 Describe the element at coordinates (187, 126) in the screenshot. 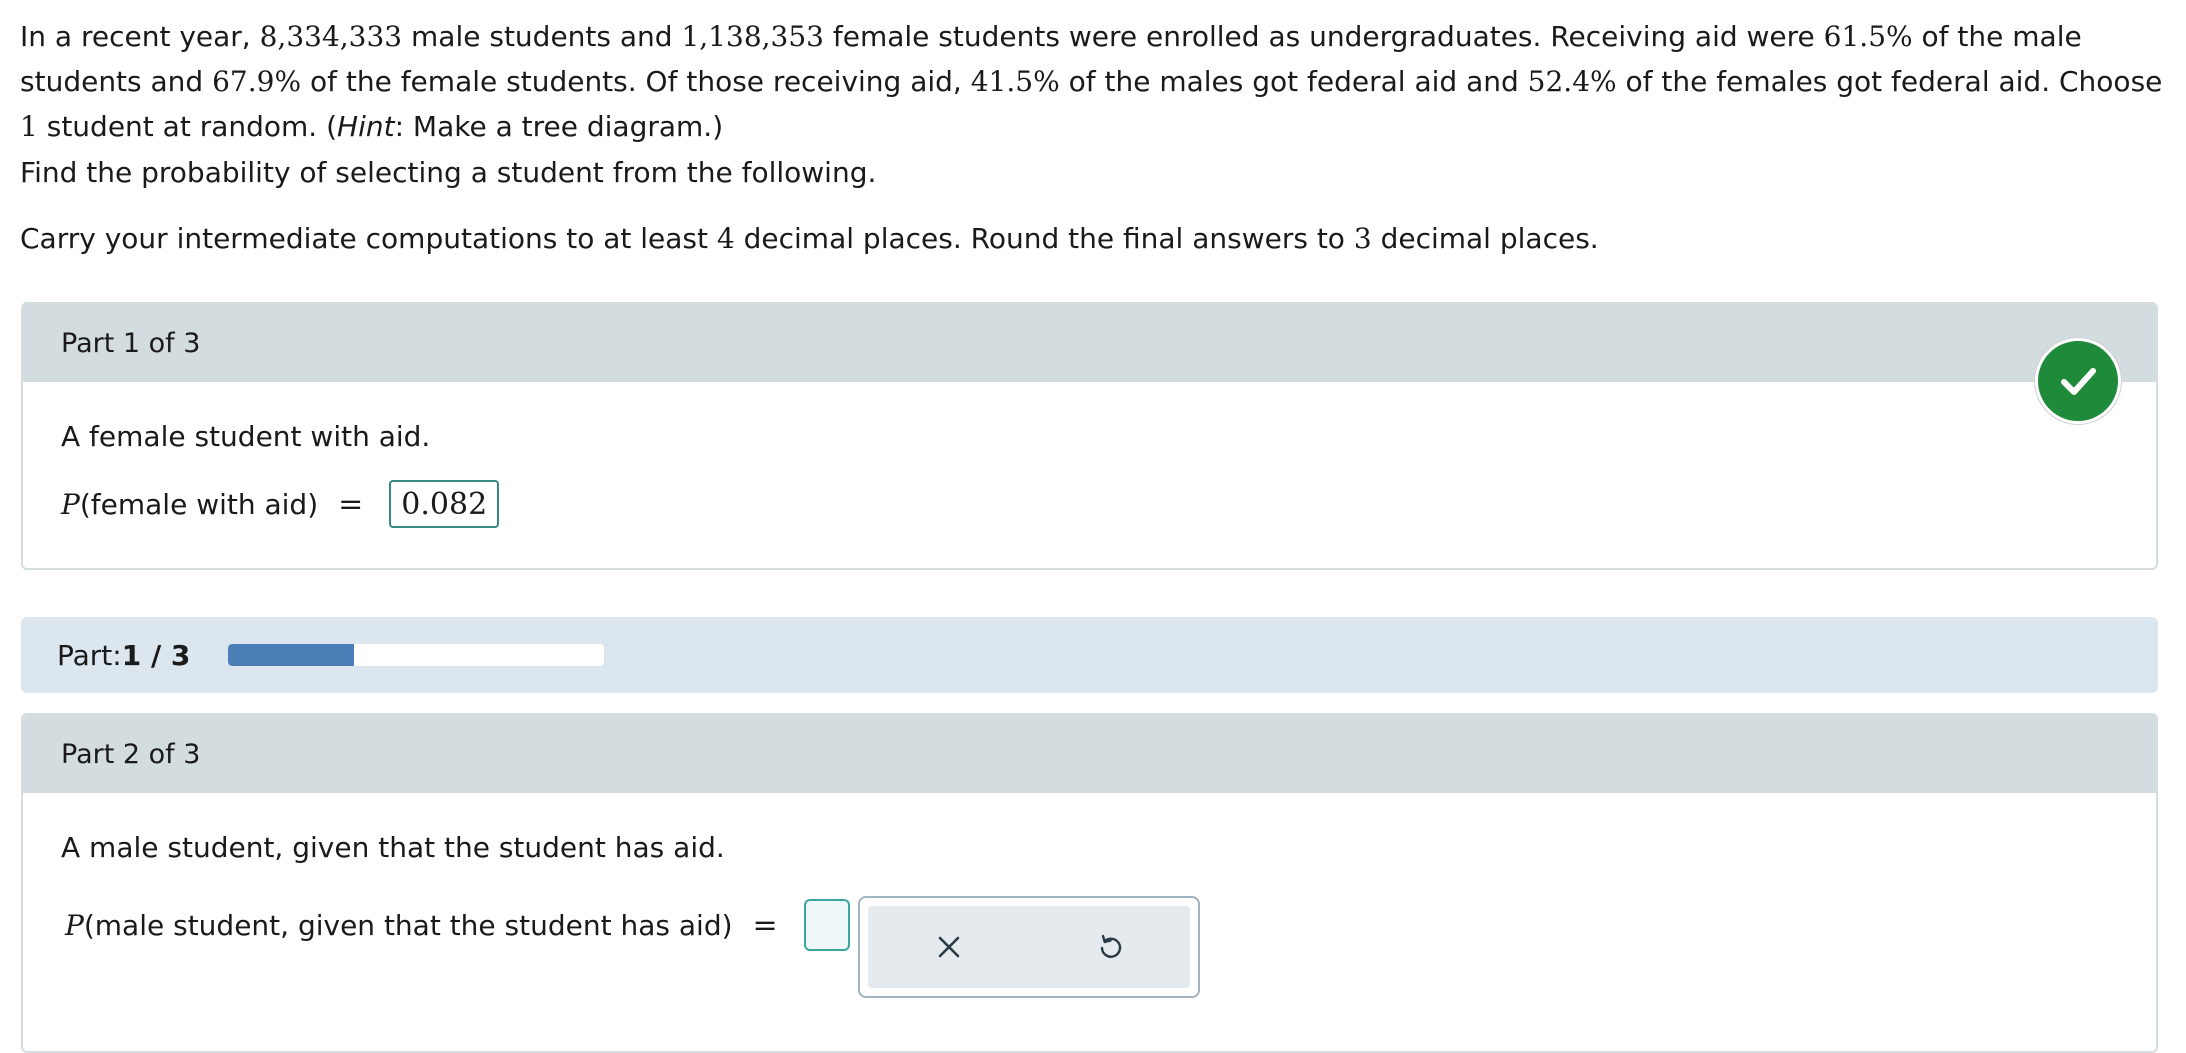

I see `problem-text: student at random. (` at that location.